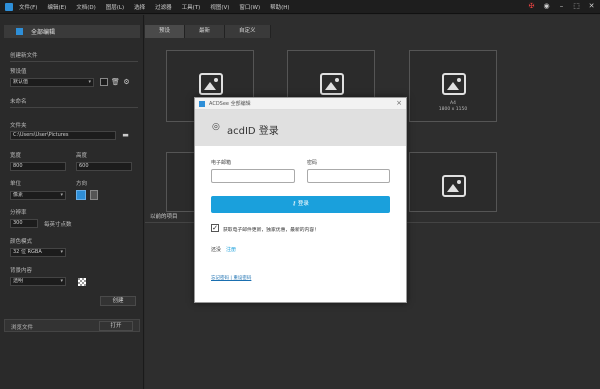 The image size is (600, 389). I want to click on forgot-password-links: 忘记密码 | 重设密码, so click(231, 278).